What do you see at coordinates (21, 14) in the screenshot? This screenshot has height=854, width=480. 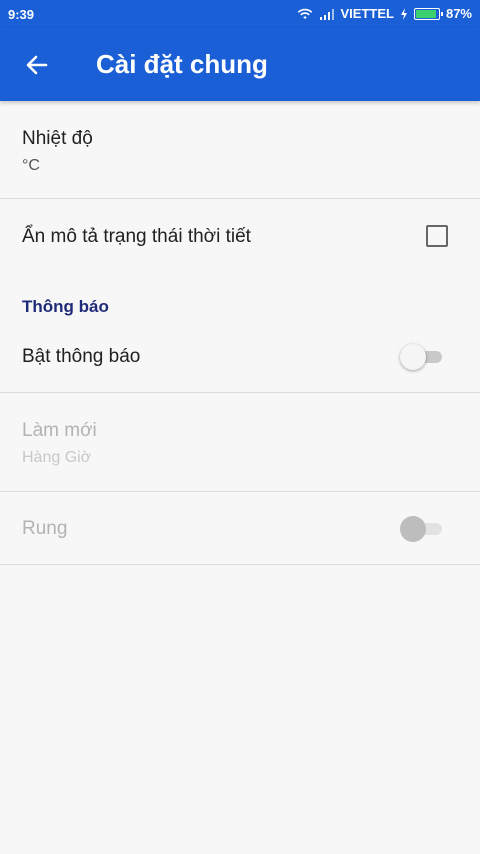 I see `status-time: 9:39` at bounding box center [21, 14].